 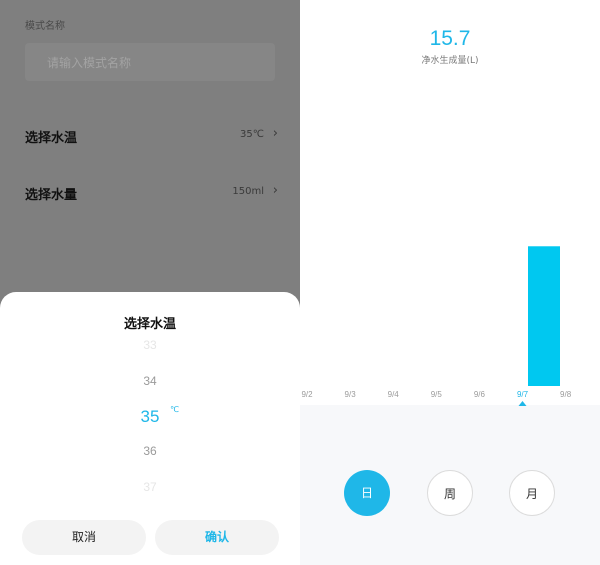 What do you see at coordinates (217, 537) in the screenshot?
I see `confirm-button: 确认` at bounding box center [217, 537].